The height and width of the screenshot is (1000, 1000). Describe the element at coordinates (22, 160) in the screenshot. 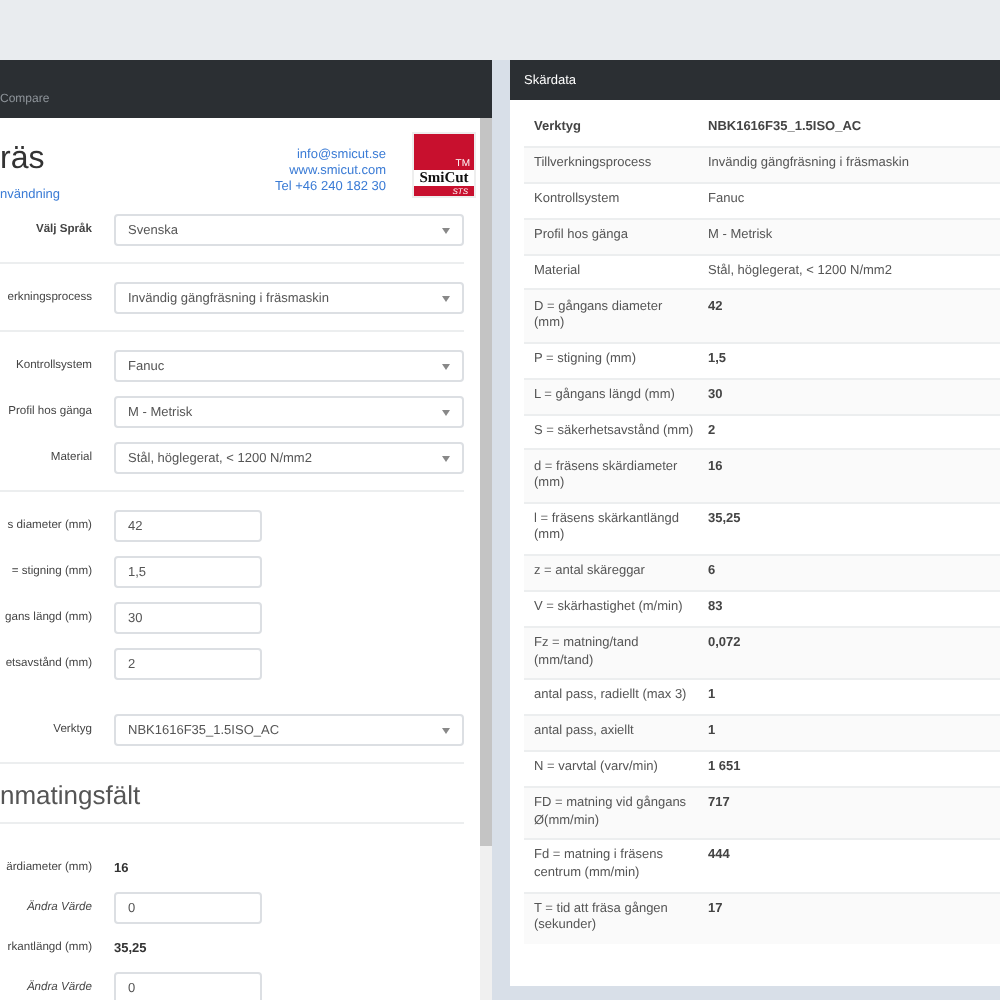

I see `page-title: räs` at that location.